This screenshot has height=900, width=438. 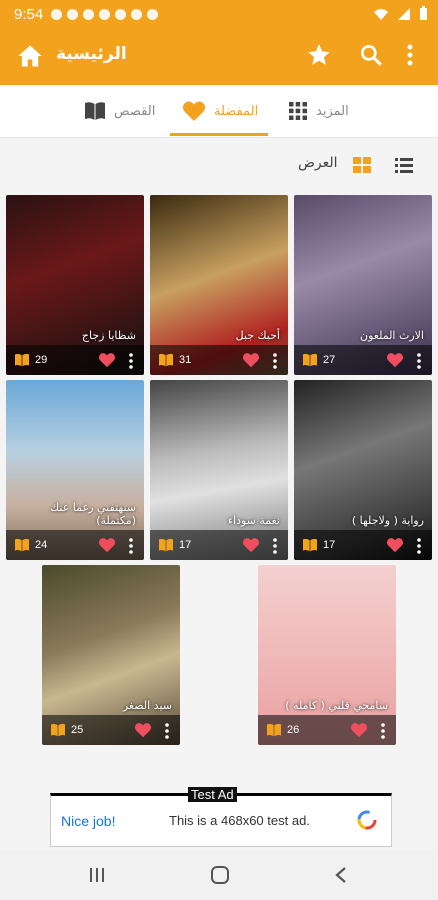 What do you see at coordinates (212, 794) in the screenshot?
I see `ad-tag: Test Ad` at bounding box center [212, 794].